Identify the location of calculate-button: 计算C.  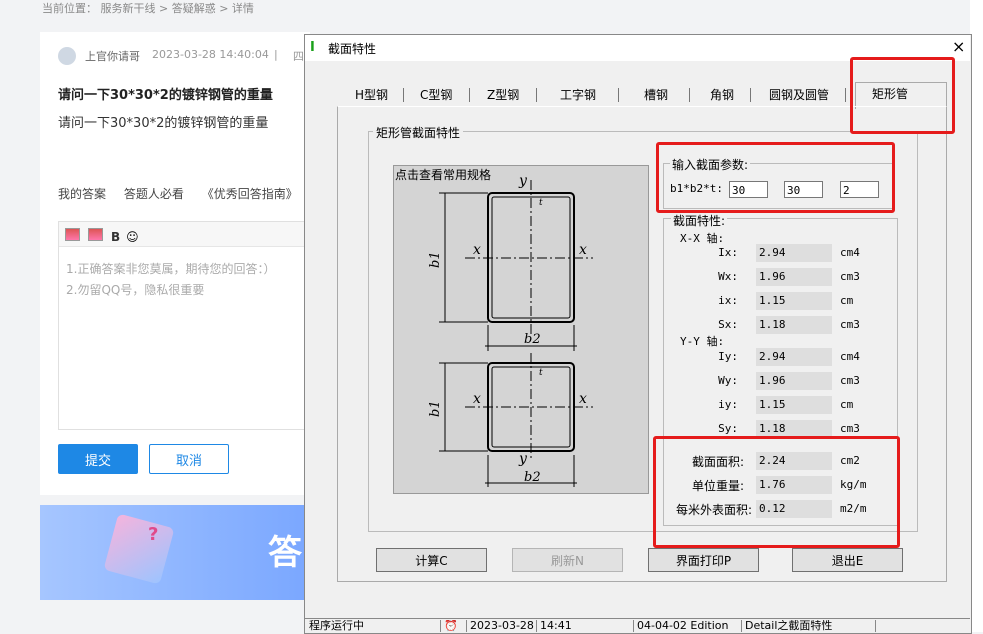
(431, 560).